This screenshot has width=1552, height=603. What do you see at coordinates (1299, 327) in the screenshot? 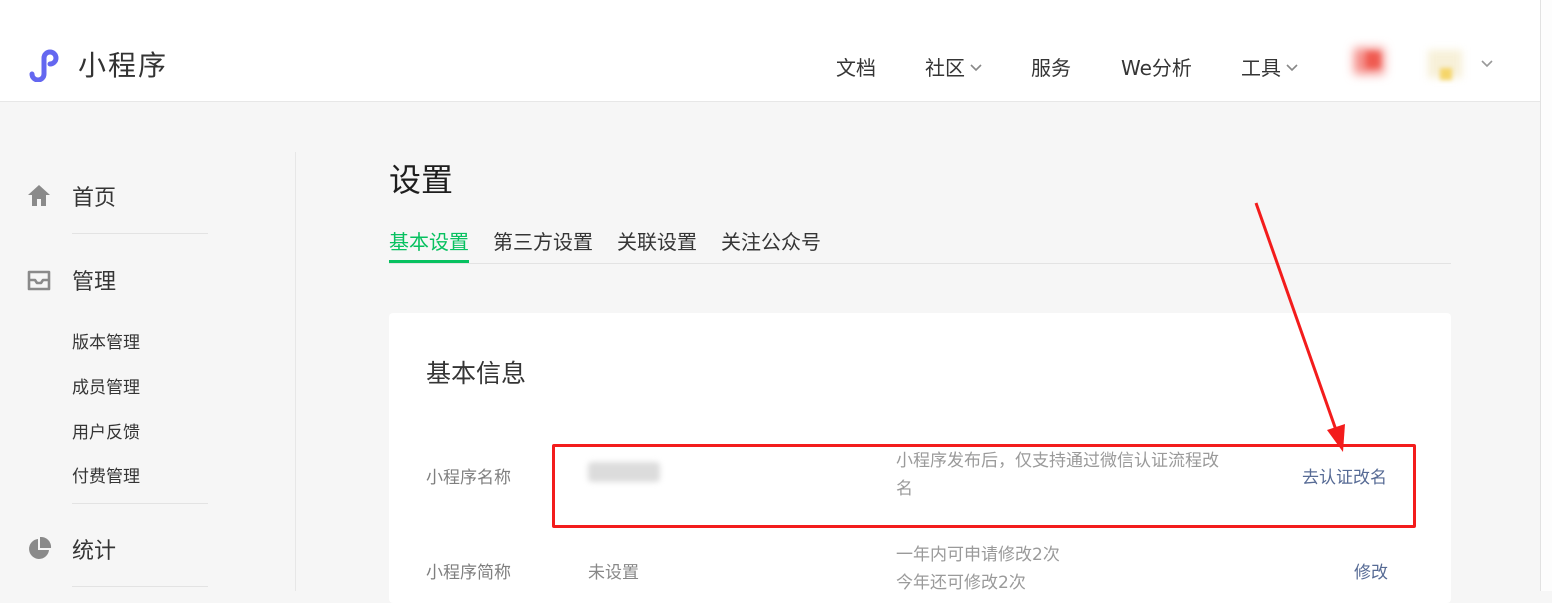
I see `annotation-arrow-icon` at bounding box center [1299, 327].